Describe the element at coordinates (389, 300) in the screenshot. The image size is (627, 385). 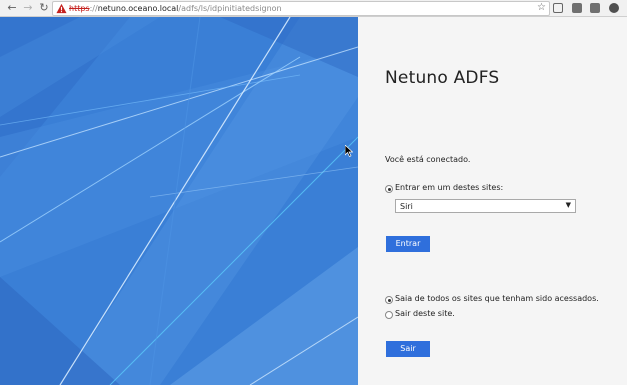
I see `signout-all-radio` at that location.